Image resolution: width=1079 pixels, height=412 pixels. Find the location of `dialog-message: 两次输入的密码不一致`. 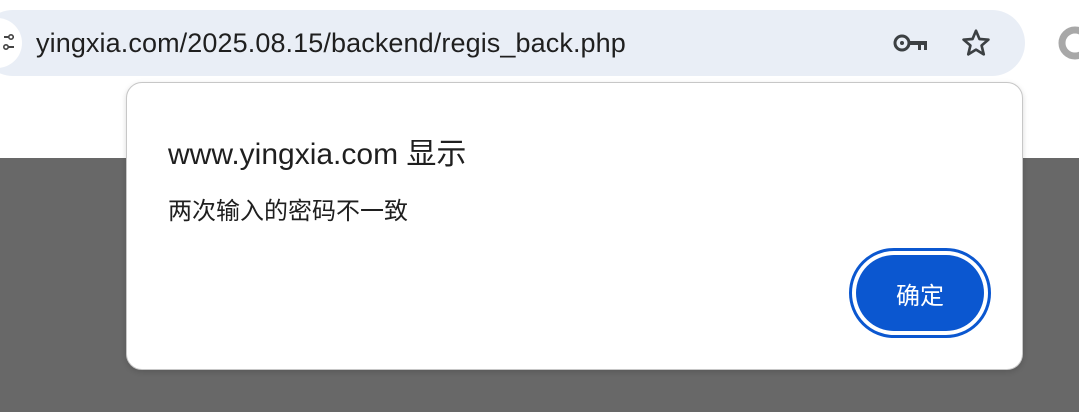

dialog-message: 两次输入的密码不一致 is located at coordinates (288, 211).